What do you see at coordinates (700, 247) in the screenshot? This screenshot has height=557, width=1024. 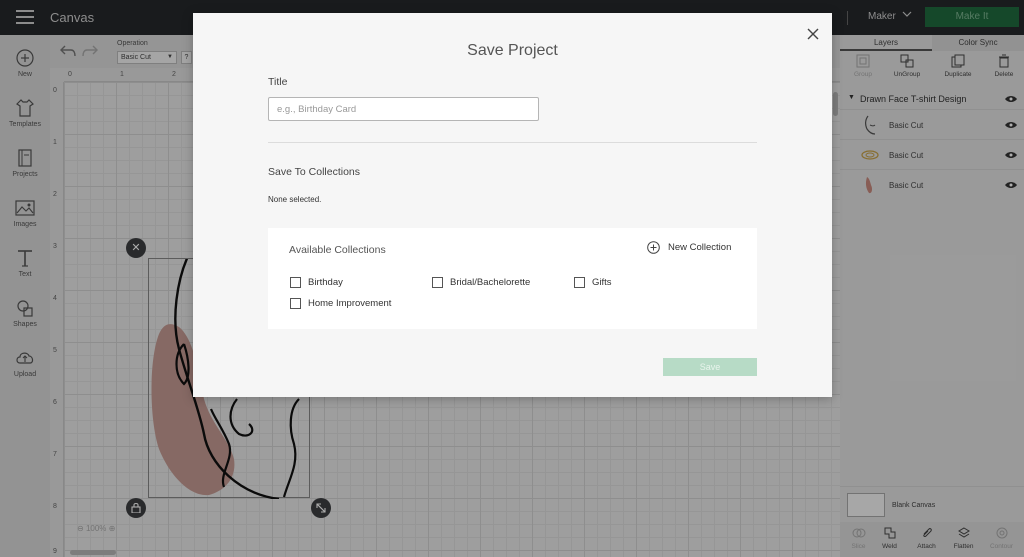 I see `new-collection-label: New Collection` at bounding box center [700, 247].